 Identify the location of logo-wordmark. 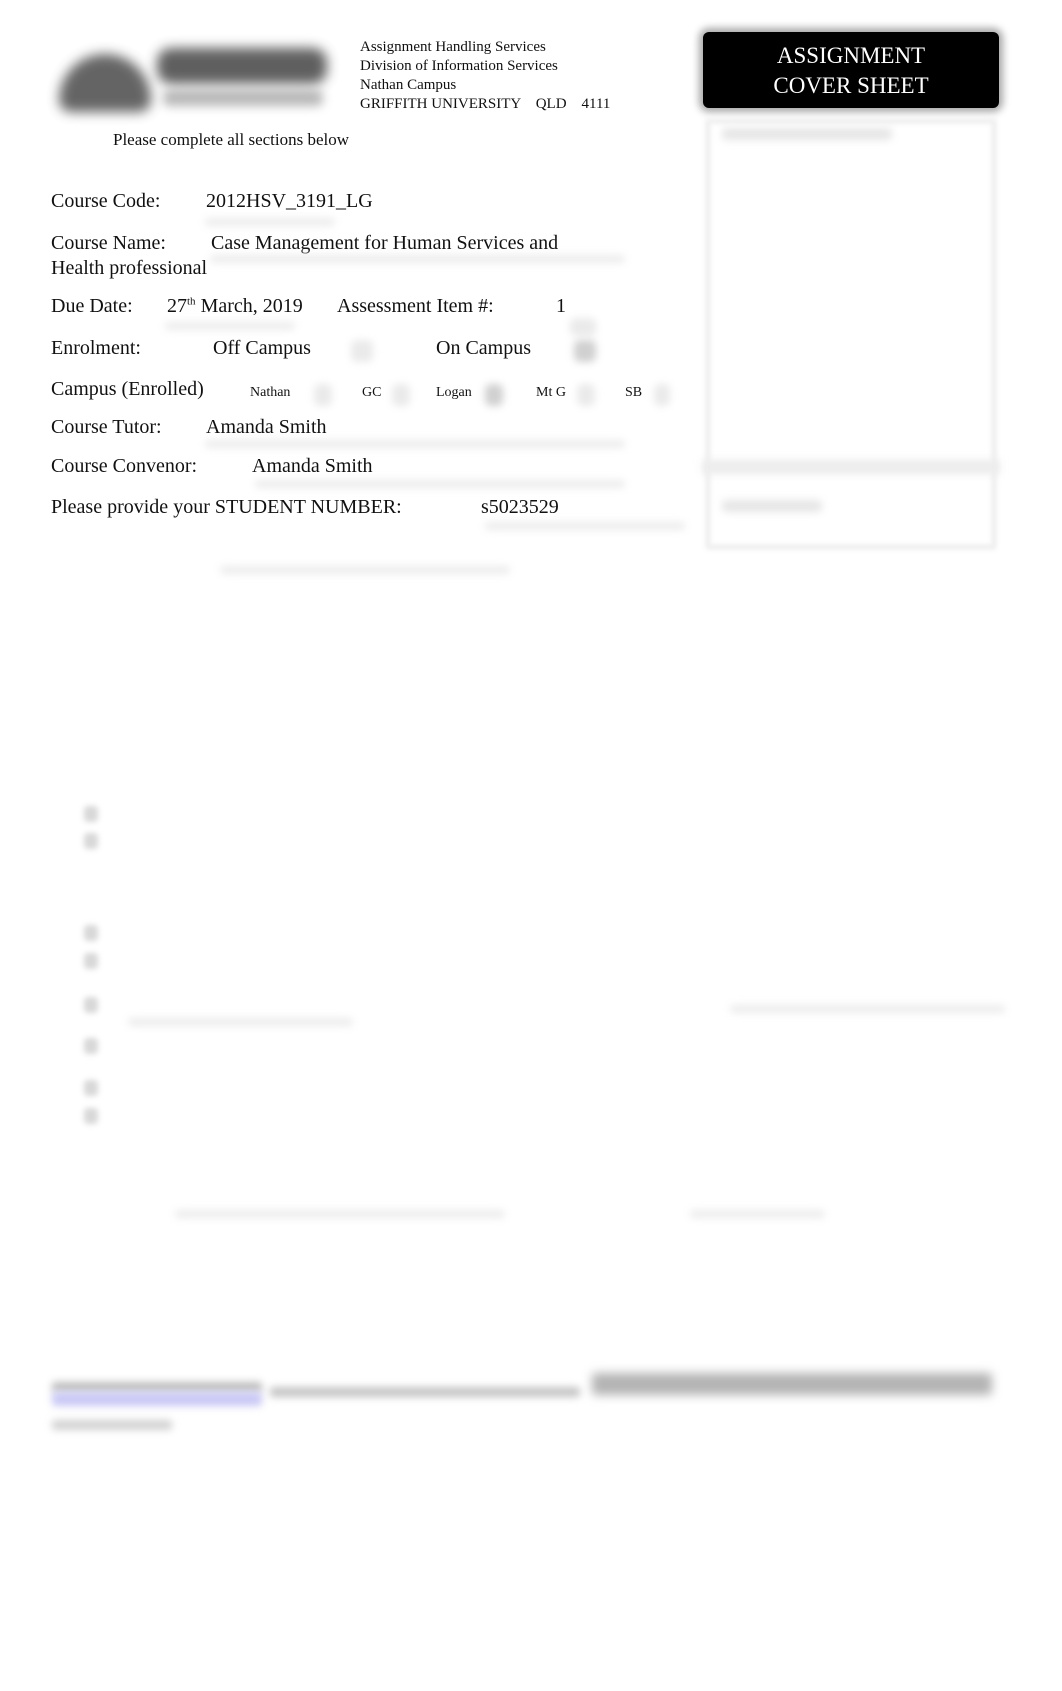
(242, 66).